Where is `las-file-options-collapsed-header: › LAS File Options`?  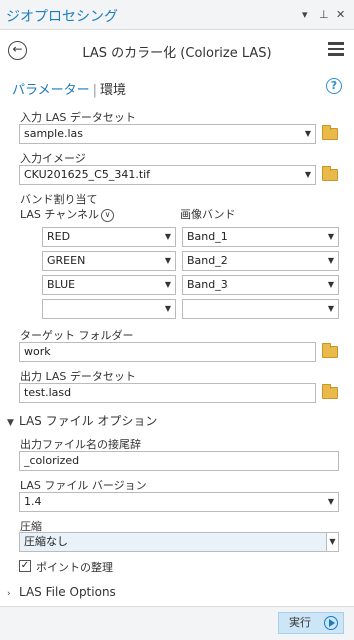
las-file-options-collapsed-header: › LAS File Options is located at coordinates (61, 592).